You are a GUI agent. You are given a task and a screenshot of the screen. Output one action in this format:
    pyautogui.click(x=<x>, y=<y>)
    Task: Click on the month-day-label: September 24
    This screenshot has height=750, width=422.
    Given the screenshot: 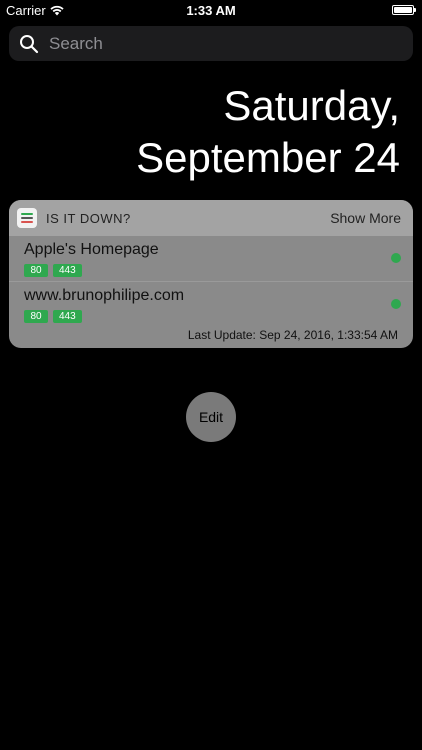 What is the action you would take?
    pyautogui.click(x=268, y=157)
    